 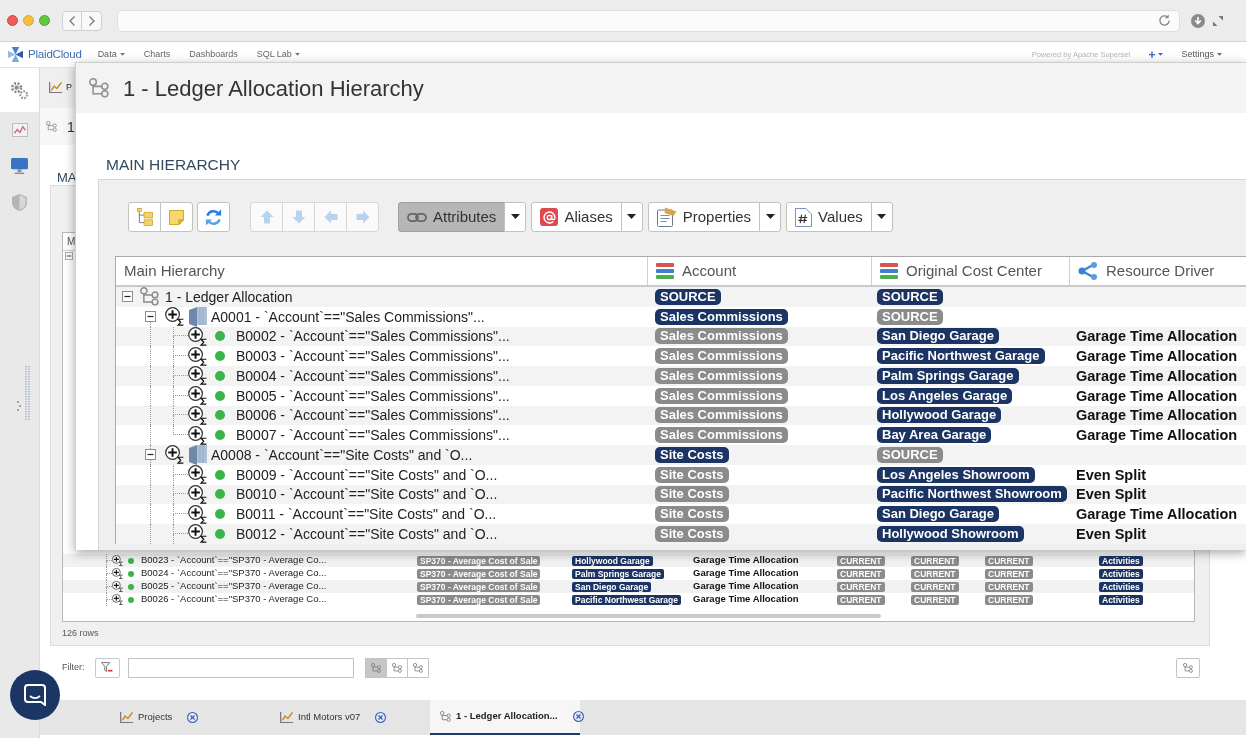 What do you see at coordinates (576, 217) in the screenshot?
I see `menu-button: Aliases` at bounding box center [576, 217].